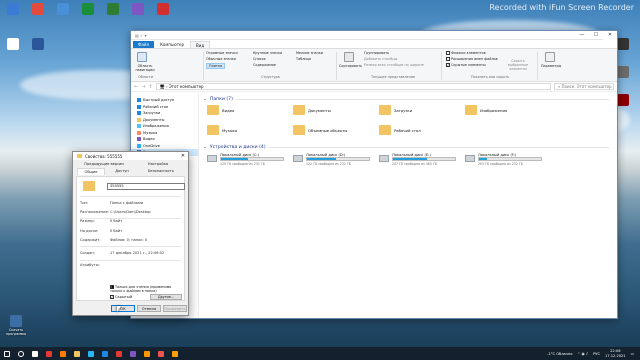  What do you see at coordinates (150, 87) in the screenshot?
I see `up-icon: ↑` at bounding box center [150, 87].